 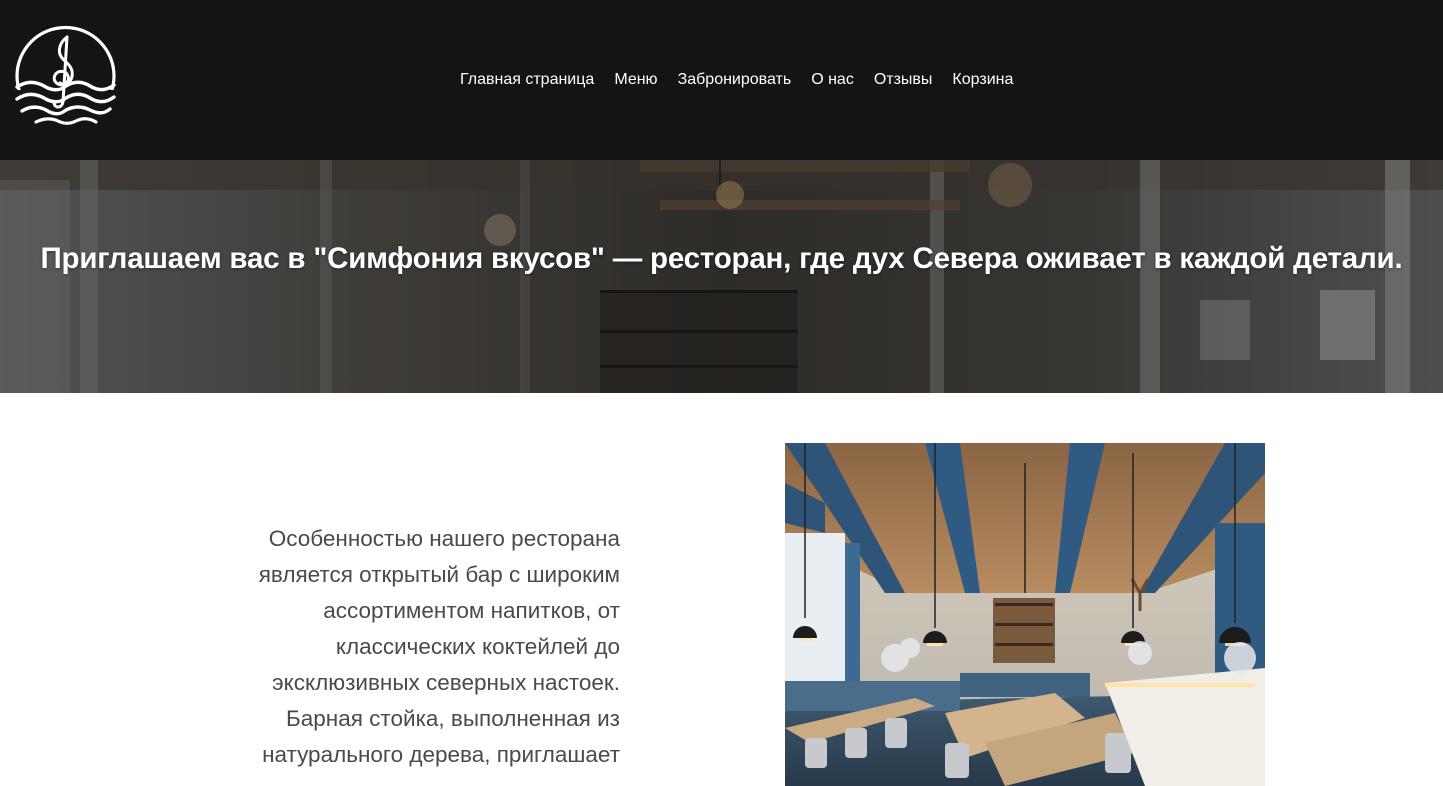 What do you see at coordinates (635, 80) in the screenshot?
I see `nav-menu: Меню` at bounding box center [635, 80].